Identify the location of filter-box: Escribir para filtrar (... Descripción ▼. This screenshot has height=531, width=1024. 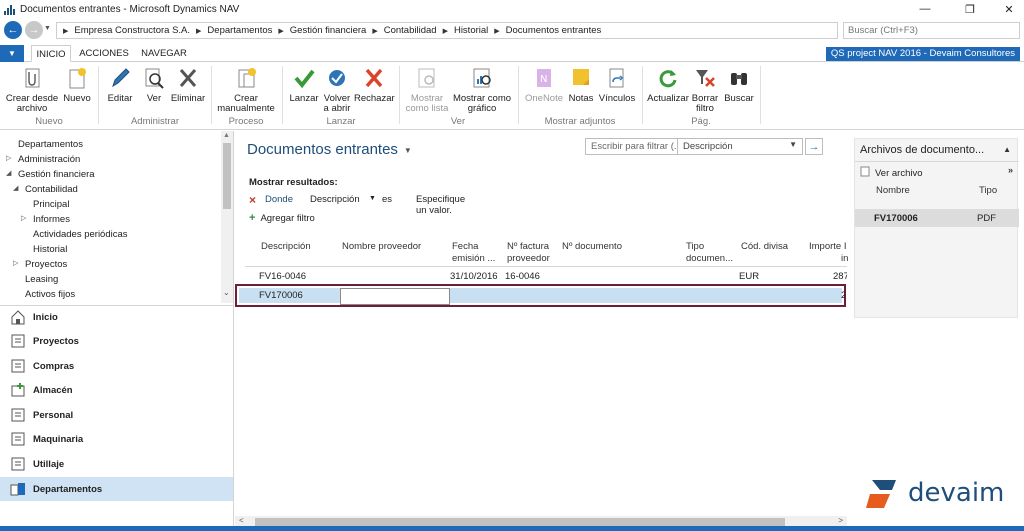
(694, 146).